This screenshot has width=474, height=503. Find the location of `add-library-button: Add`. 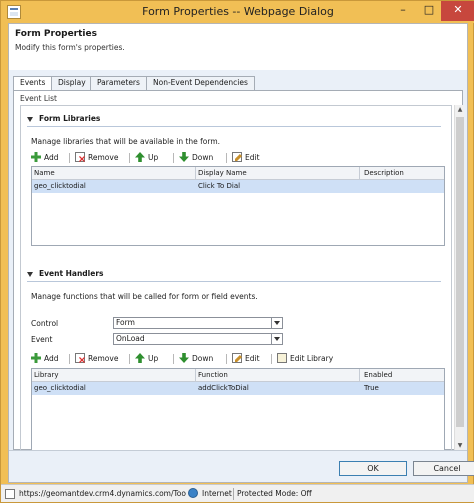

add-library-button: Add is located at coordinates (45, 158).